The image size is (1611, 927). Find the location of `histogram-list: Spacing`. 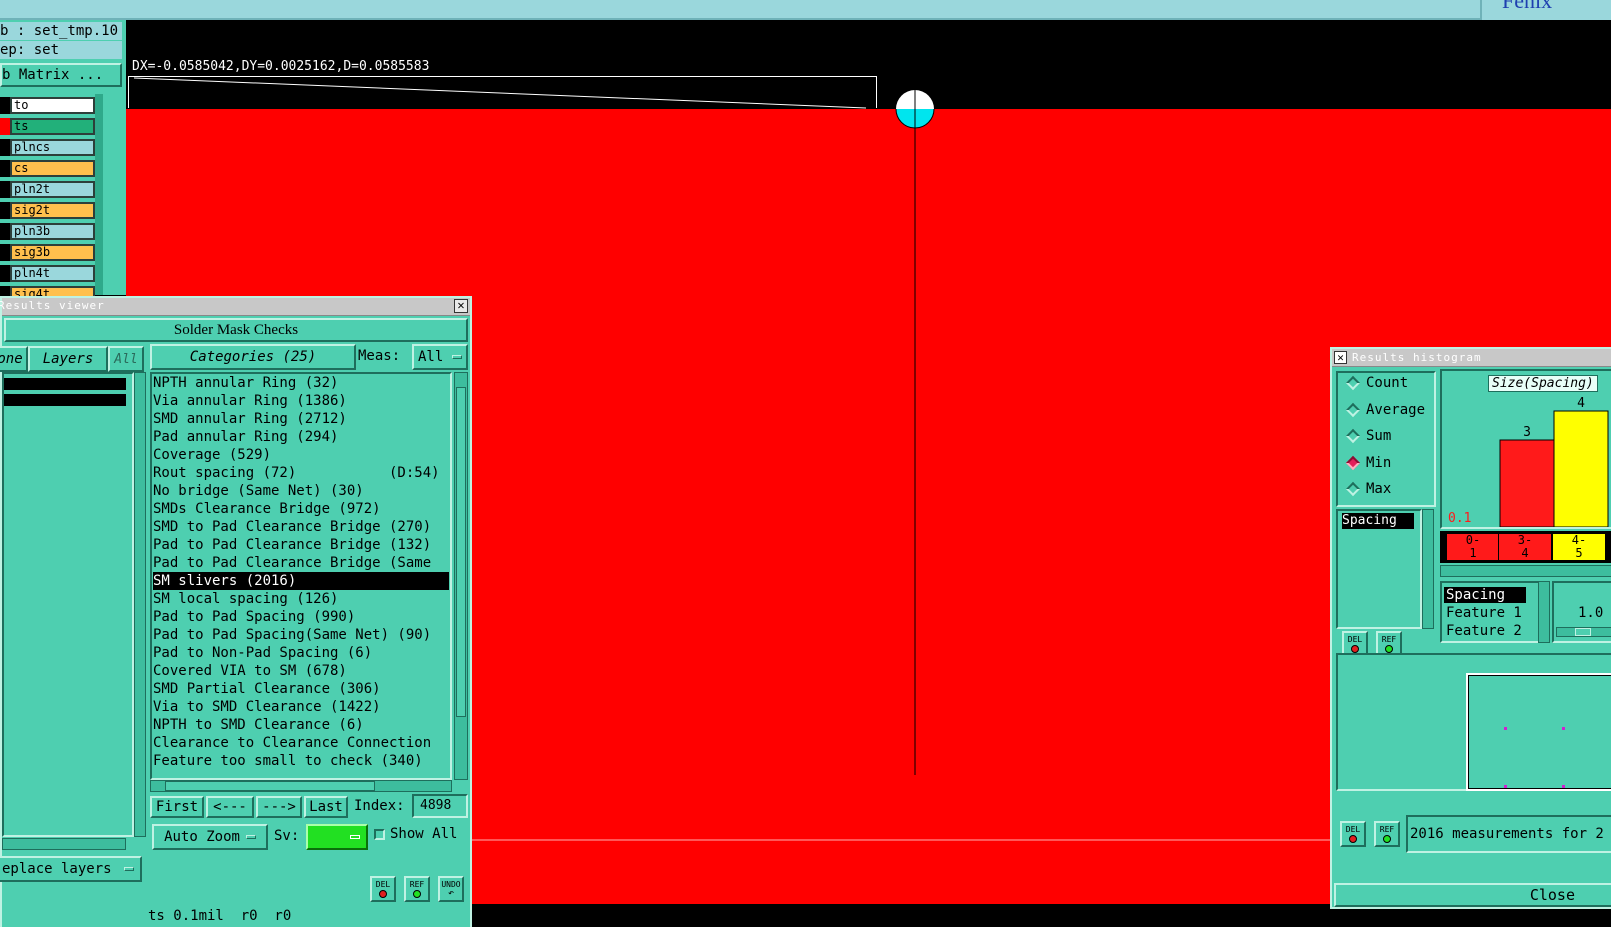

histogram-list: Spacing is located at coordinates (1379, 569).